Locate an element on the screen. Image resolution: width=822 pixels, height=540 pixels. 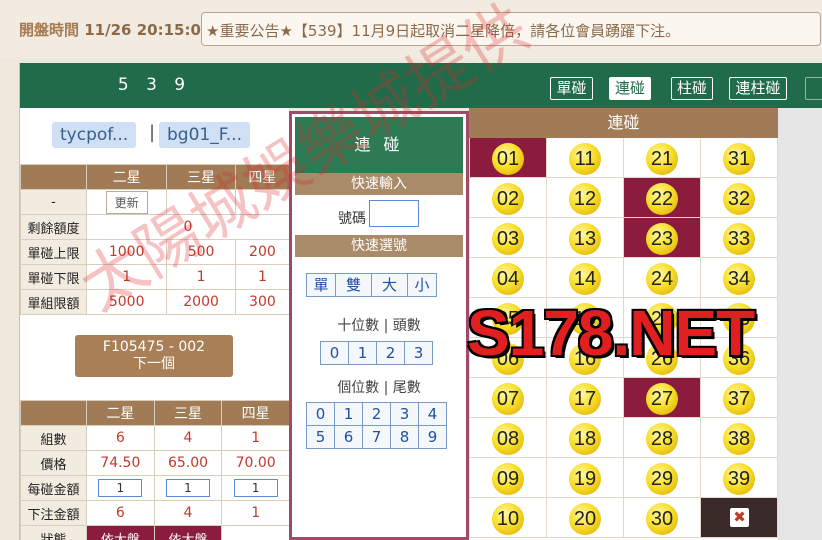
number-ball: 04 is located at coordinates (508, 279).